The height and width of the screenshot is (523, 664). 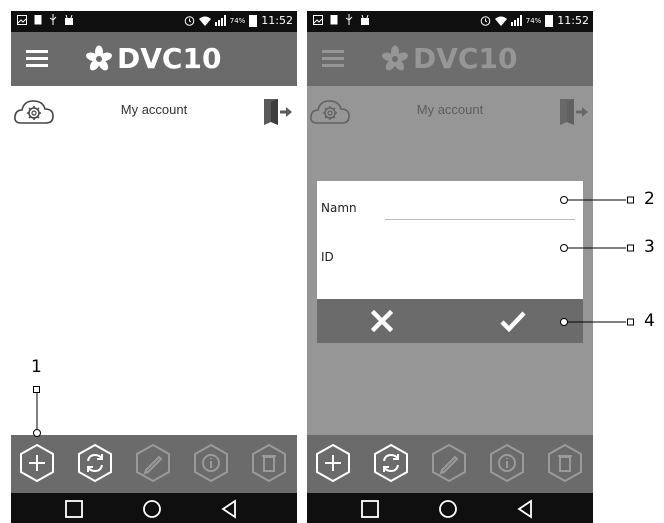 I want to click on name-field-label: Namn, so click(x=339, y=208).